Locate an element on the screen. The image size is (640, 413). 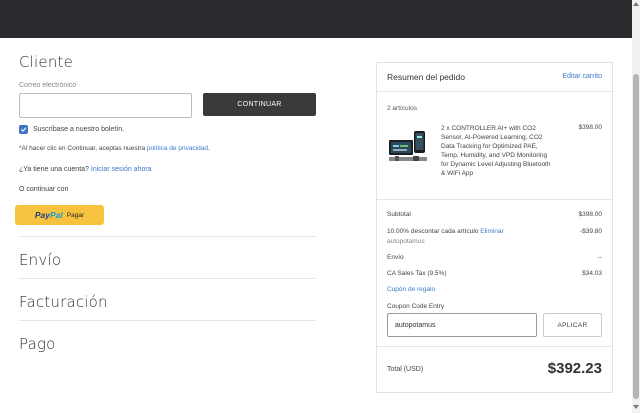
scrollbar is located at coordinates (636, 206).